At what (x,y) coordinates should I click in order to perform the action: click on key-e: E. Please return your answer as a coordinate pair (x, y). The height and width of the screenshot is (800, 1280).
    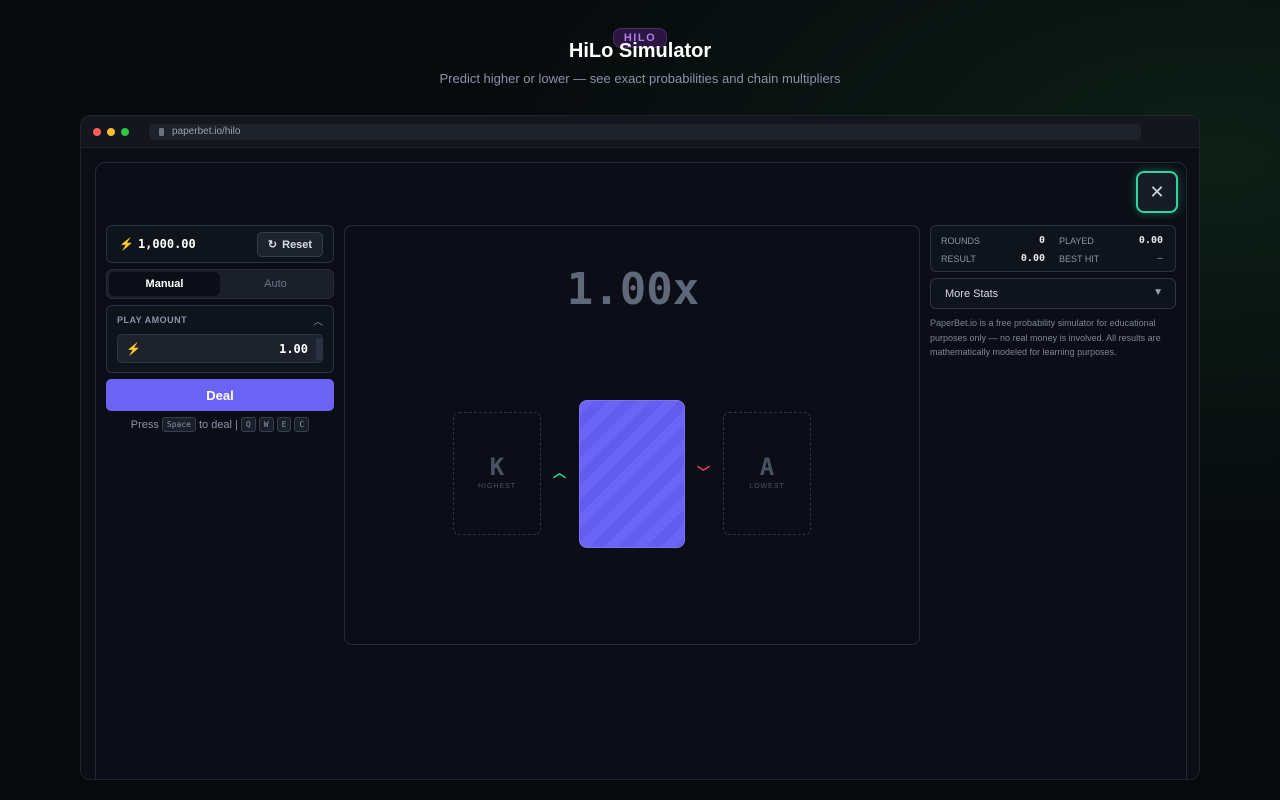
    Looking at the image, I should click on (284, 424).